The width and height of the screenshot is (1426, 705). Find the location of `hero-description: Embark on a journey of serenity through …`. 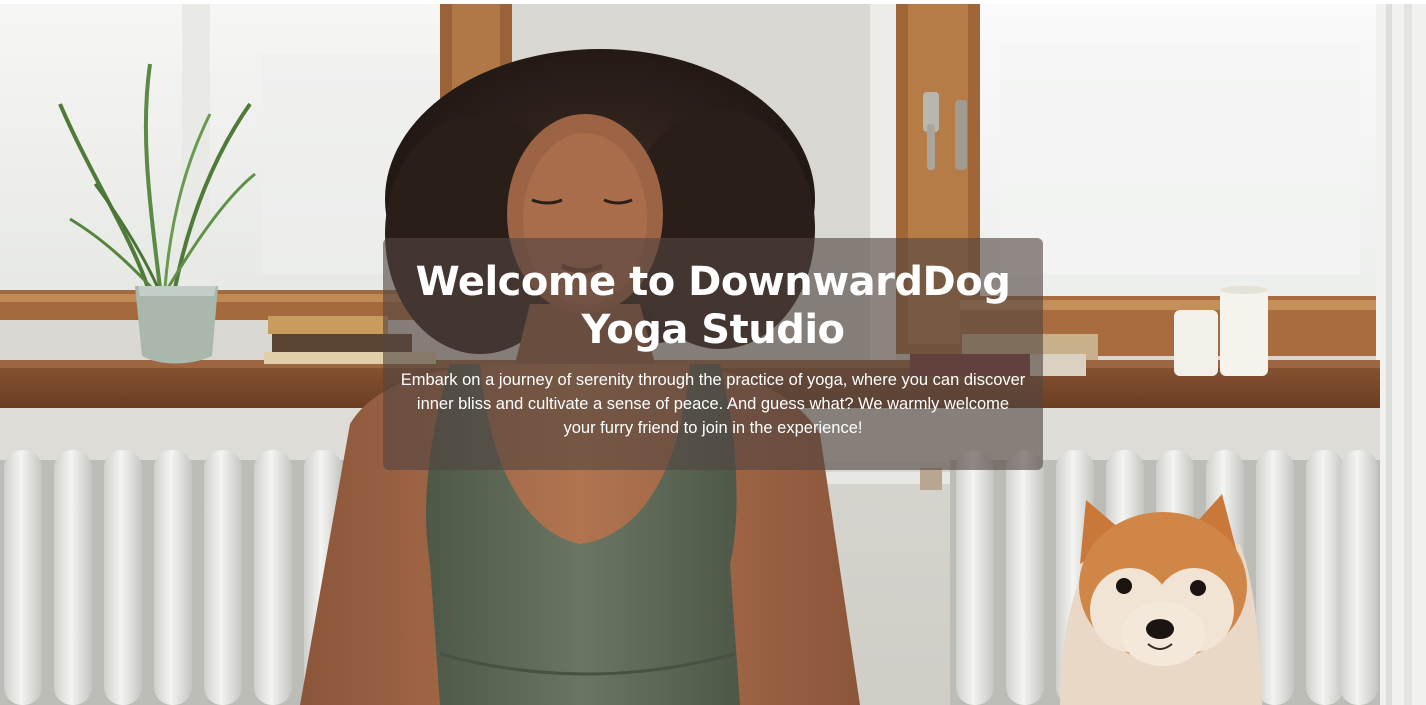

hero-description: Embark on a journey of serenity through … is located at coordinates (713, 404).